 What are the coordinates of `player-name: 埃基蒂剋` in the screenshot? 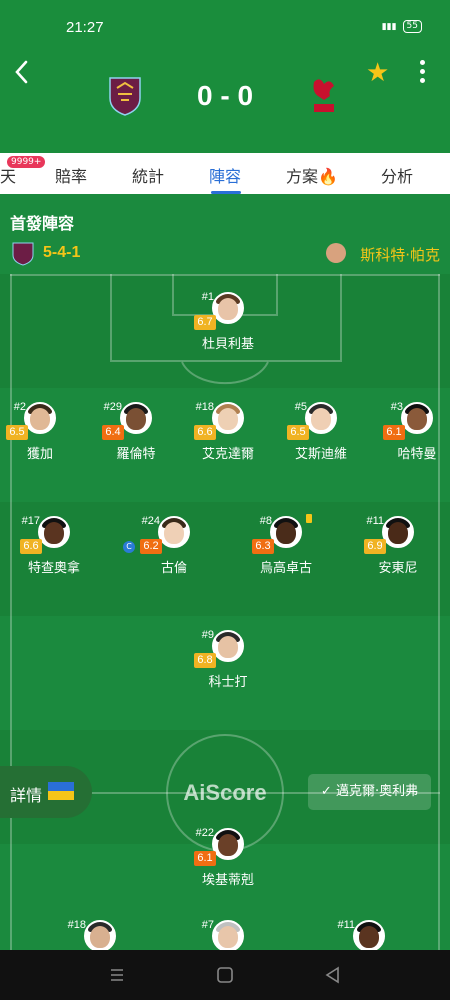 It's located at (227, 880).